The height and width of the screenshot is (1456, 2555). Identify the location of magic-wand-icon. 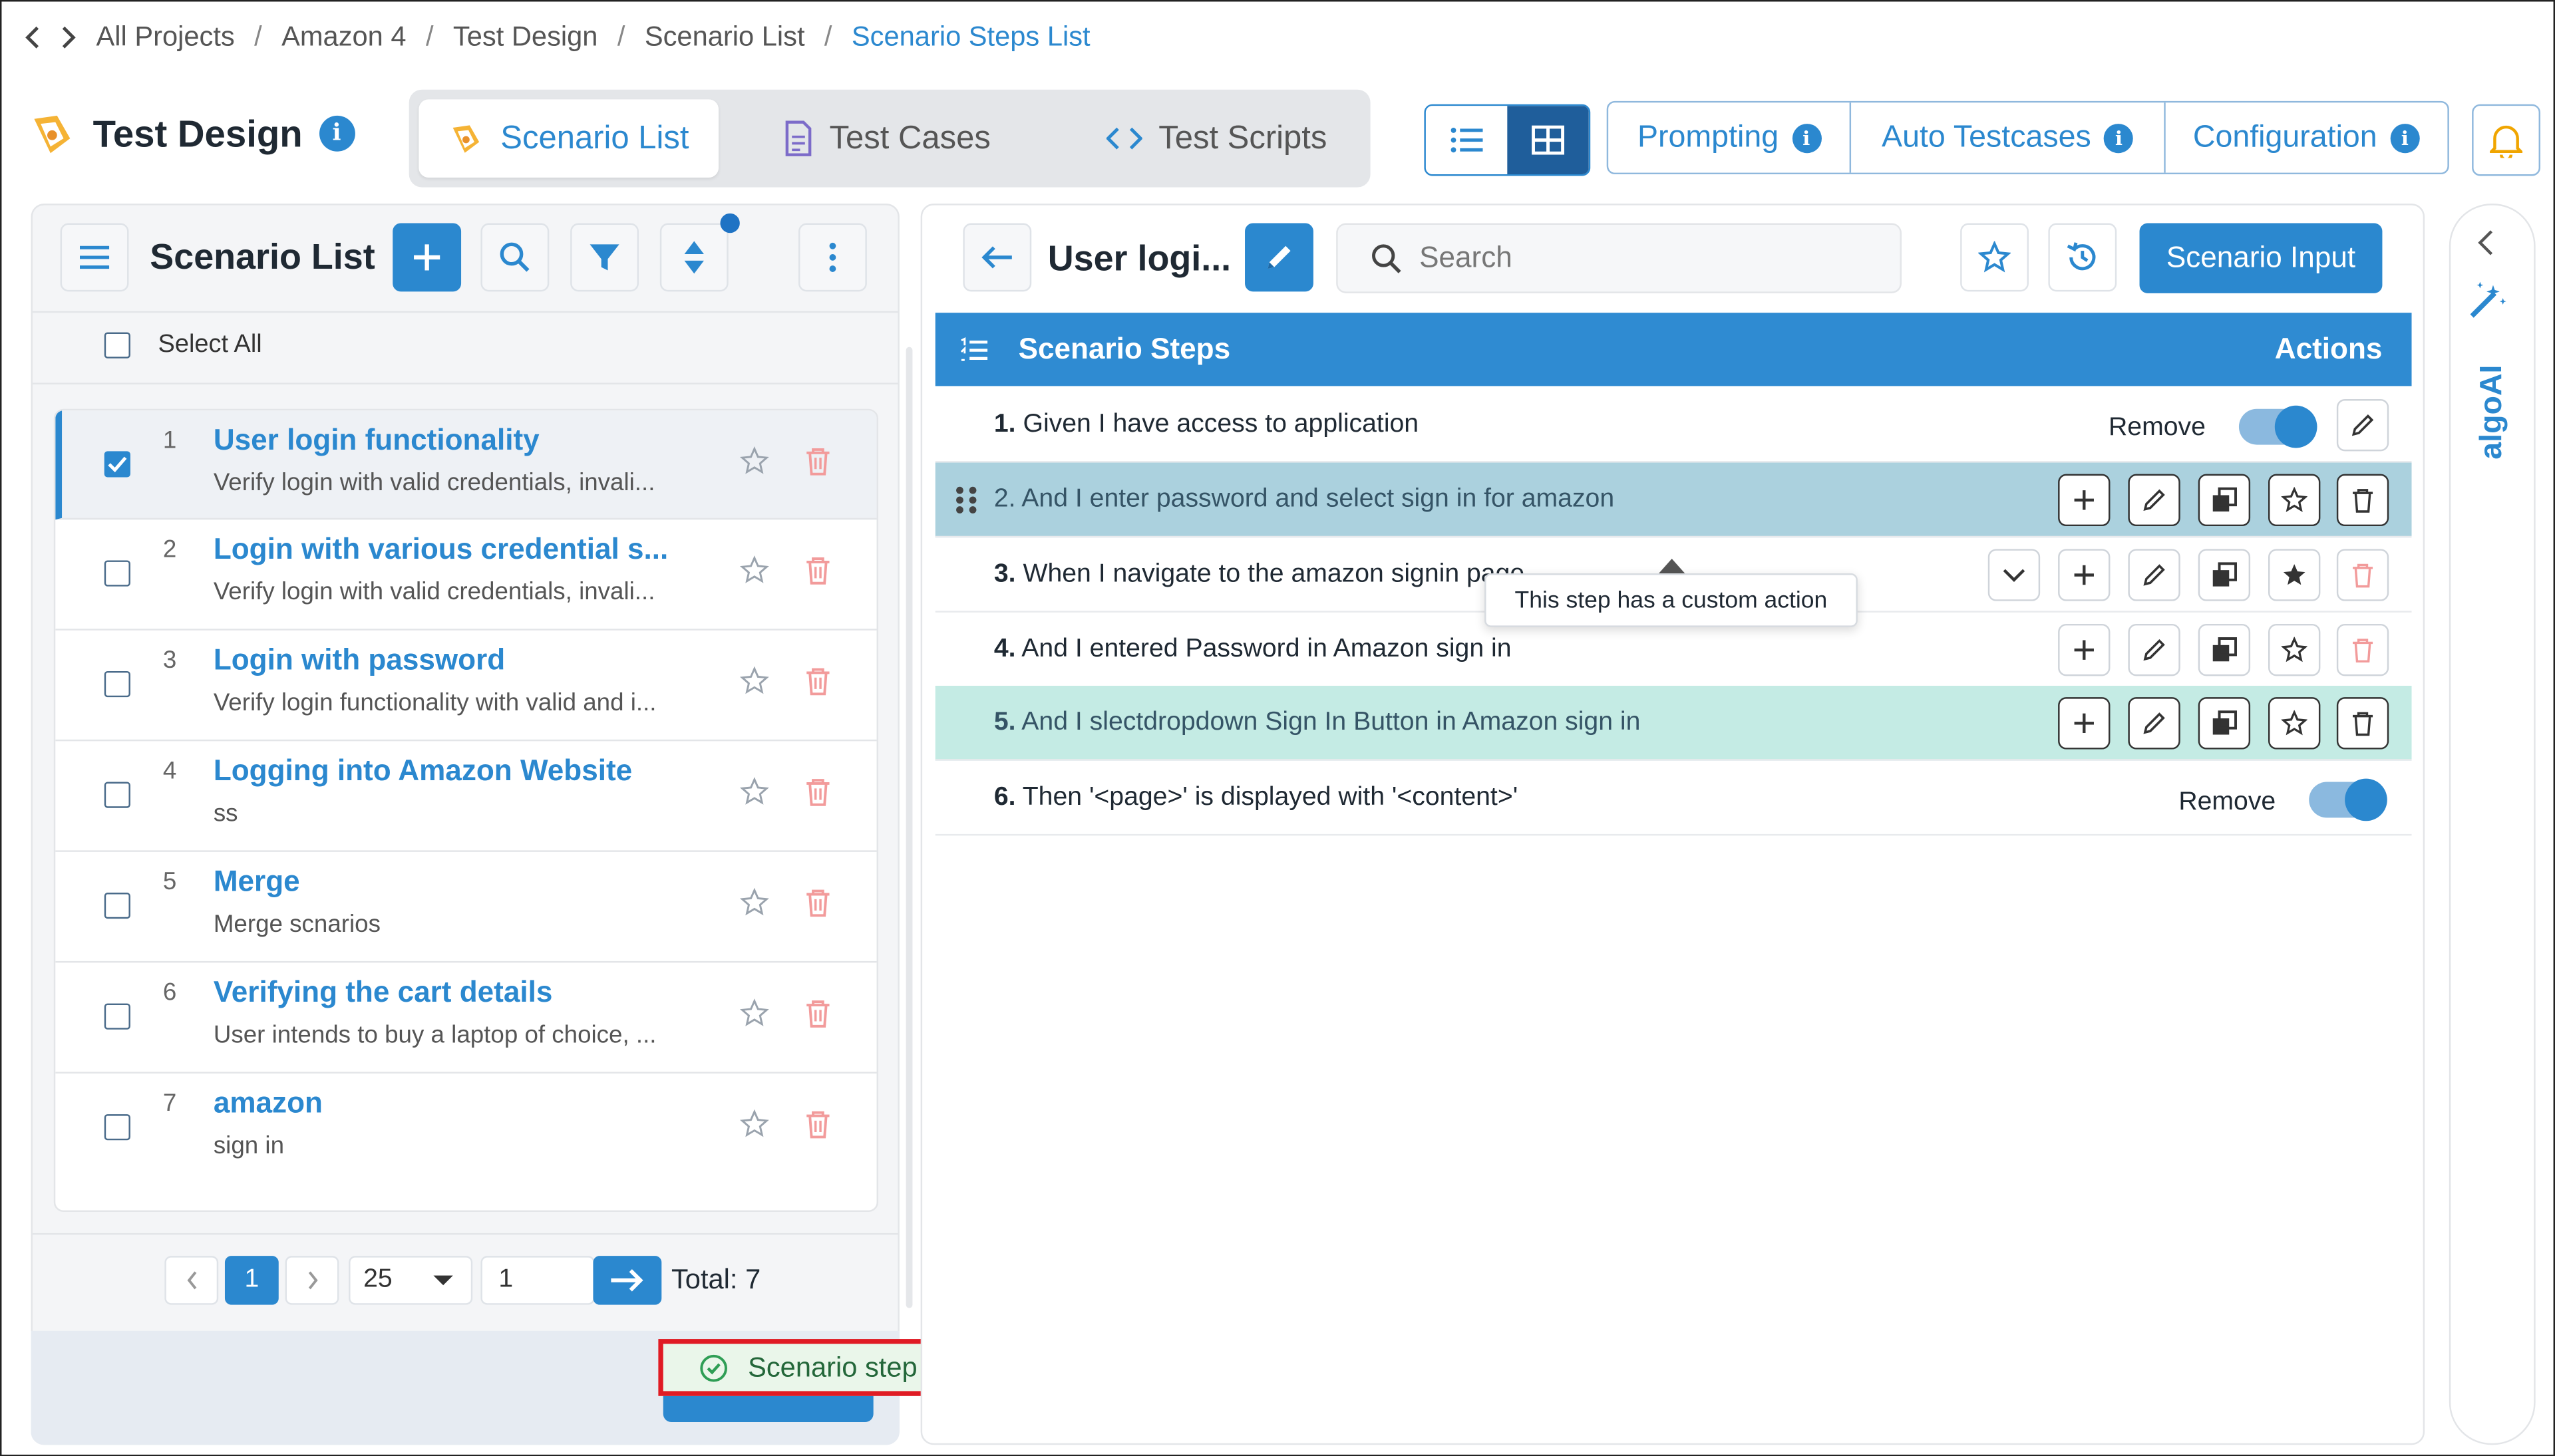
(2488, 300).